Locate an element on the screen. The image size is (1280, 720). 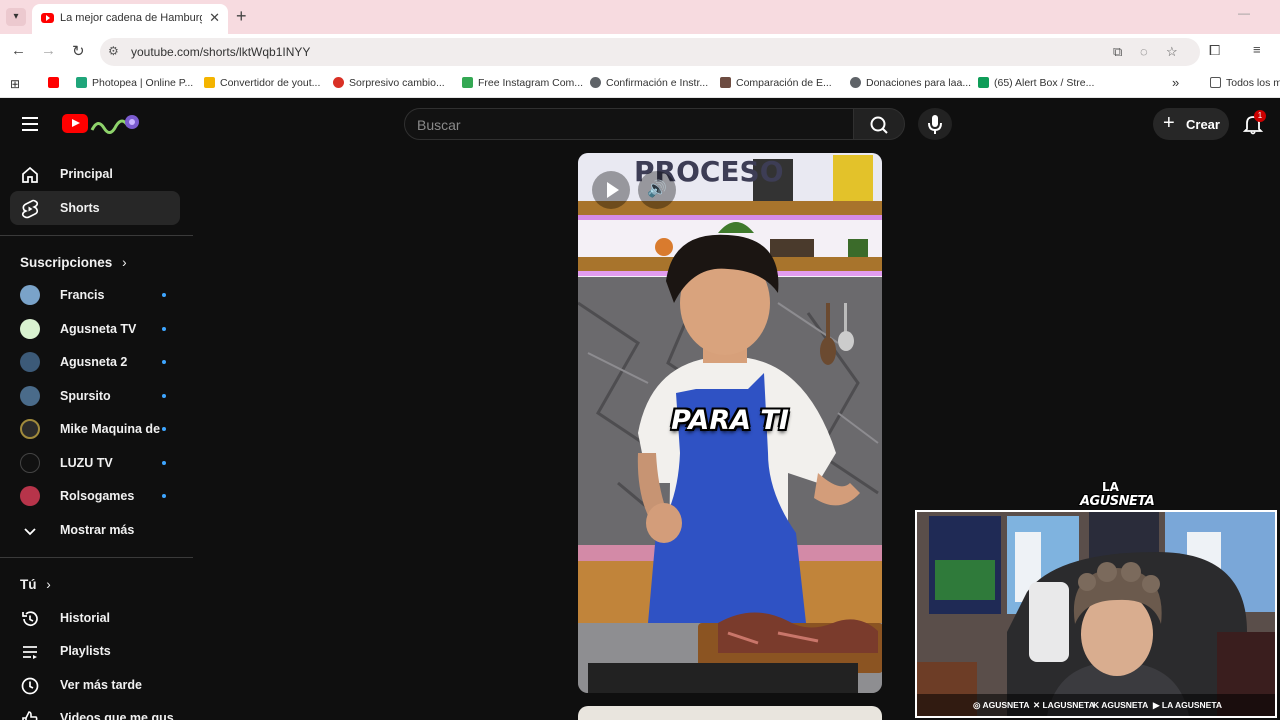
shorts-icon is located at coordinates (30, 209).